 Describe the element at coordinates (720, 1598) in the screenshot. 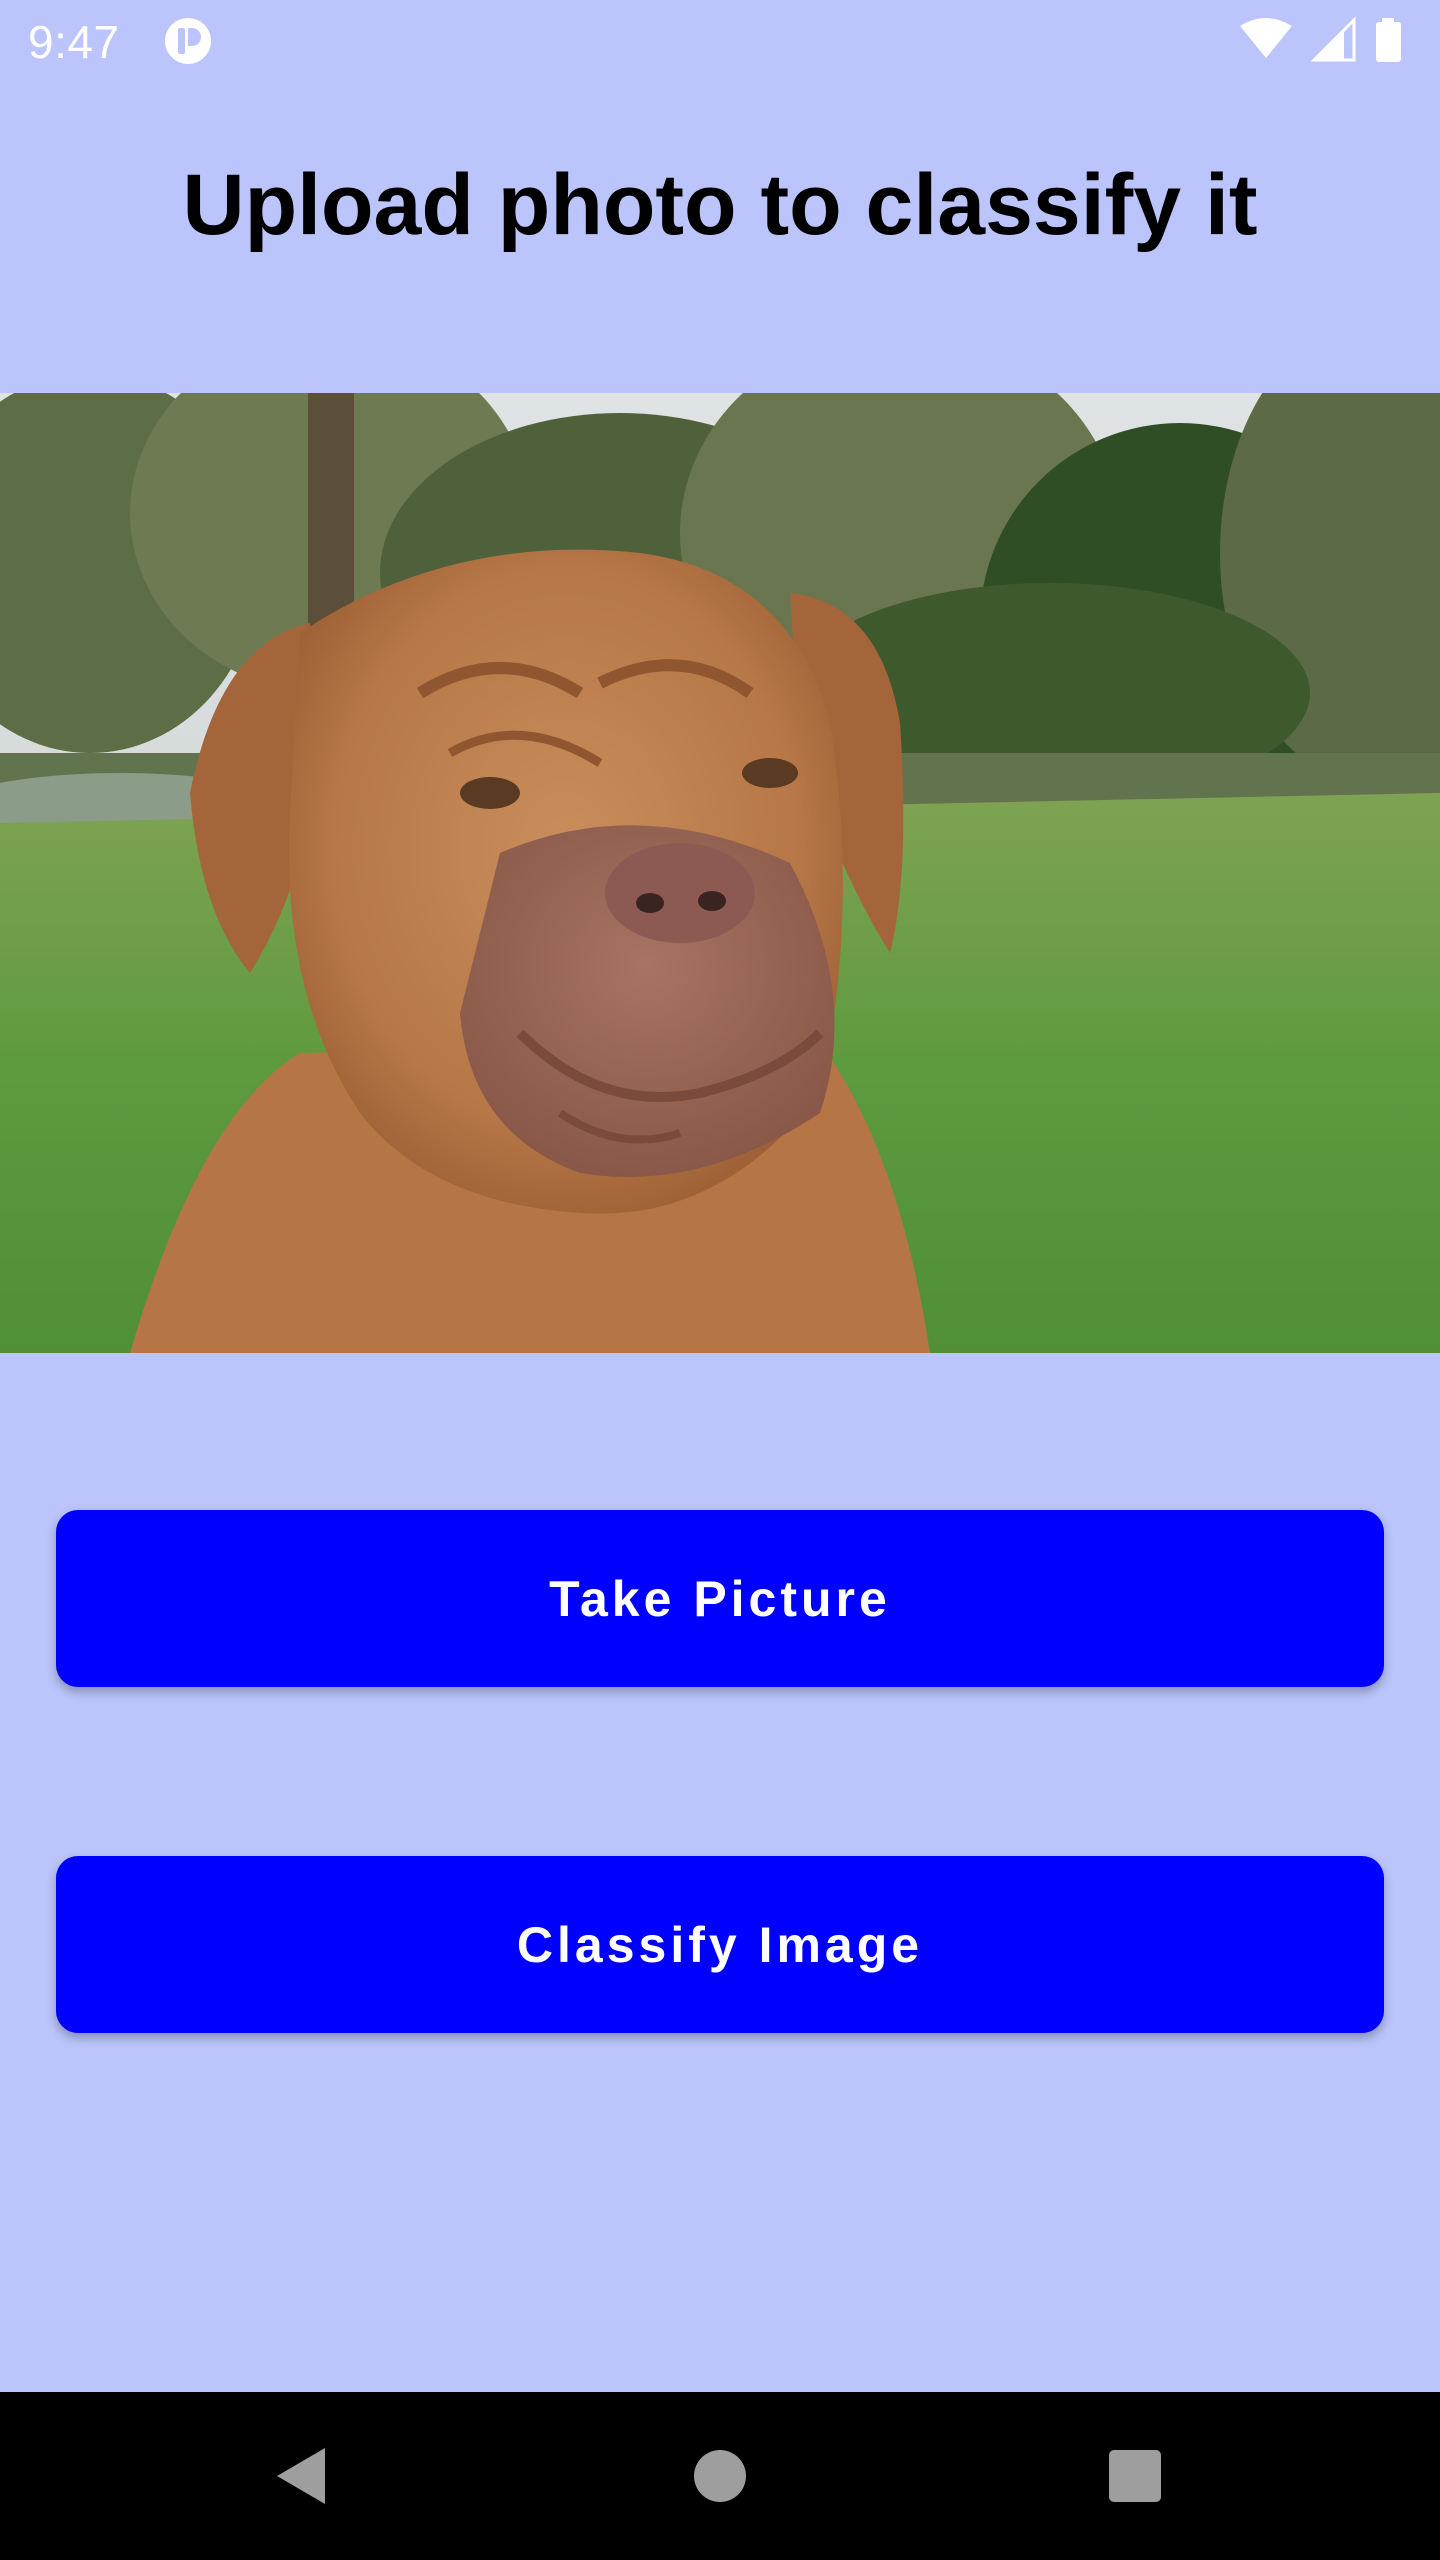

I see `take-picture-button: Take Picture` at that location.